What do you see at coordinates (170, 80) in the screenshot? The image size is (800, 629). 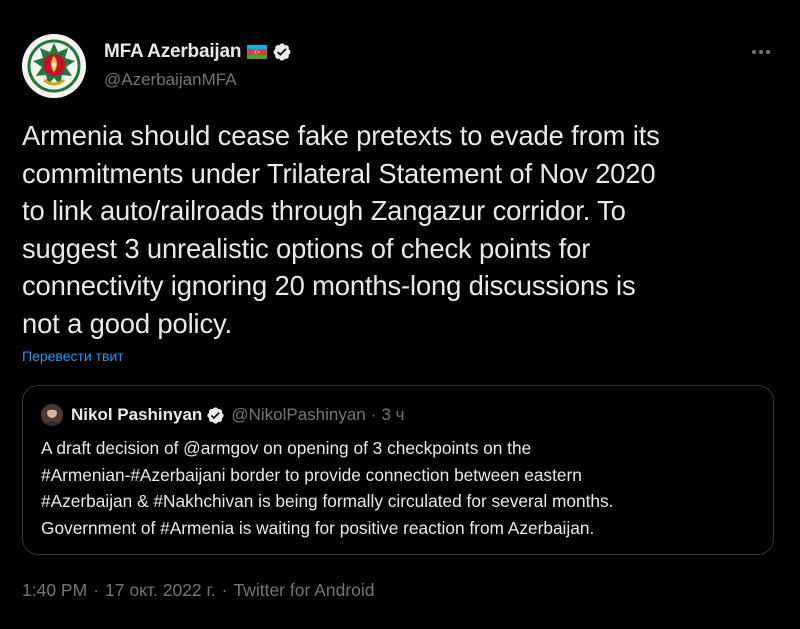 I see `author-handle: @AzerbaijanMFA` at bounding box center [170, 80].